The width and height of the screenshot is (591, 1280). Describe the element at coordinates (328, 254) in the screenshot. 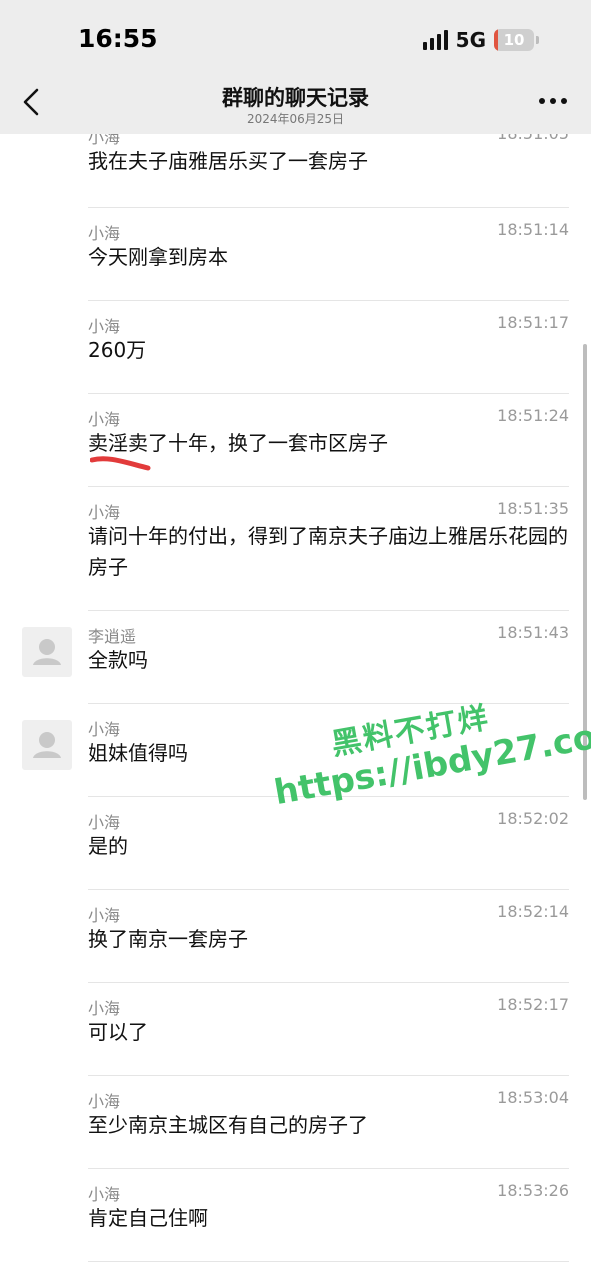

I see `message-row: 小海 18:51:14 今天刚拿到房本` at that location.